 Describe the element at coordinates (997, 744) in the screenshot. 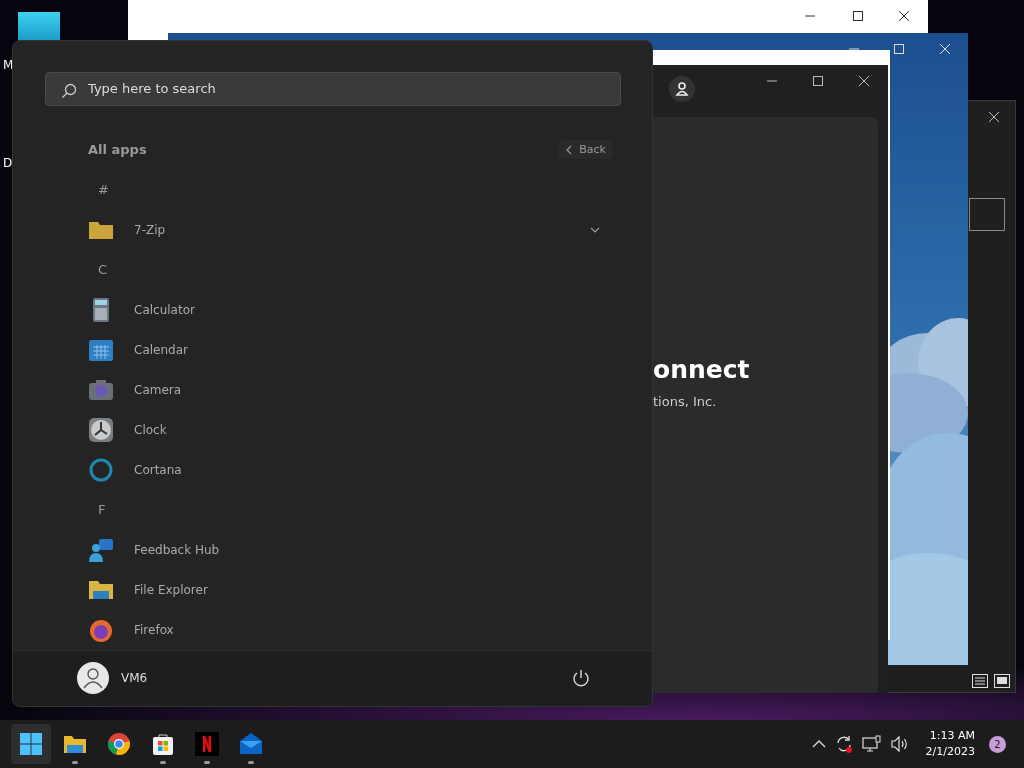

I see `notification-badge: 2` at that location.